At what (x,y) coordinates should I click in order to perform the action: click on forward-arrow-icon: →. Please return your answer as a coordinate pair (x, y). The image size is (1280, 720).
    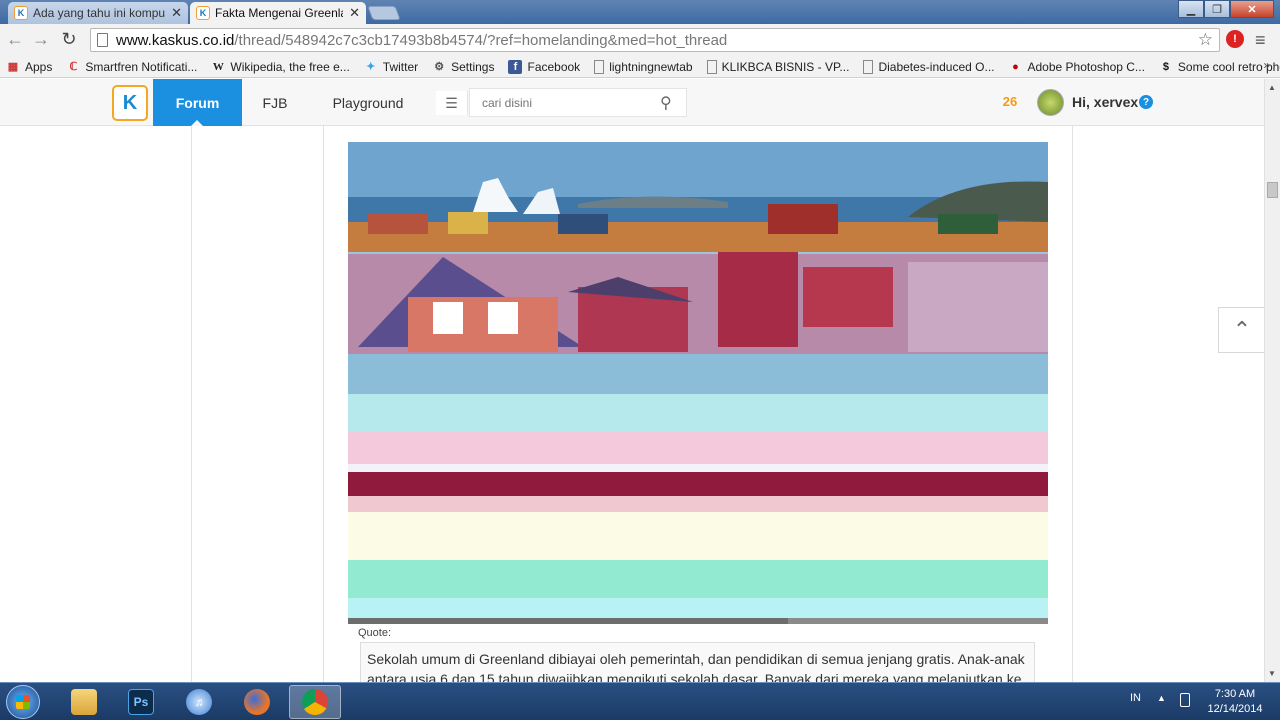
    Looking at the image, I should click on (41, 39).